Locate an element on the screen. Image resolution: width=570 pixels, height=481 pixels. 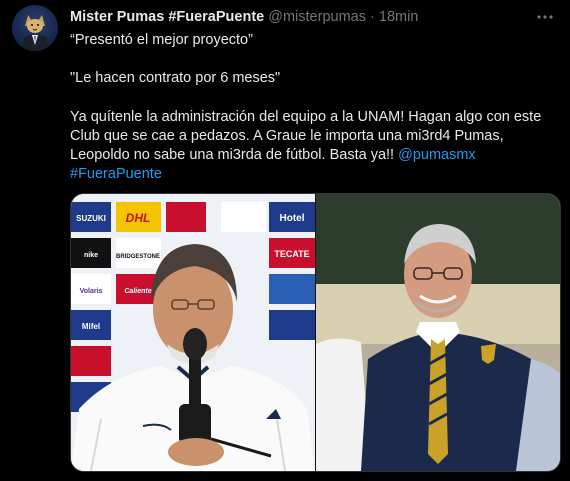
more-options-button is located at coordinates (545, 17).